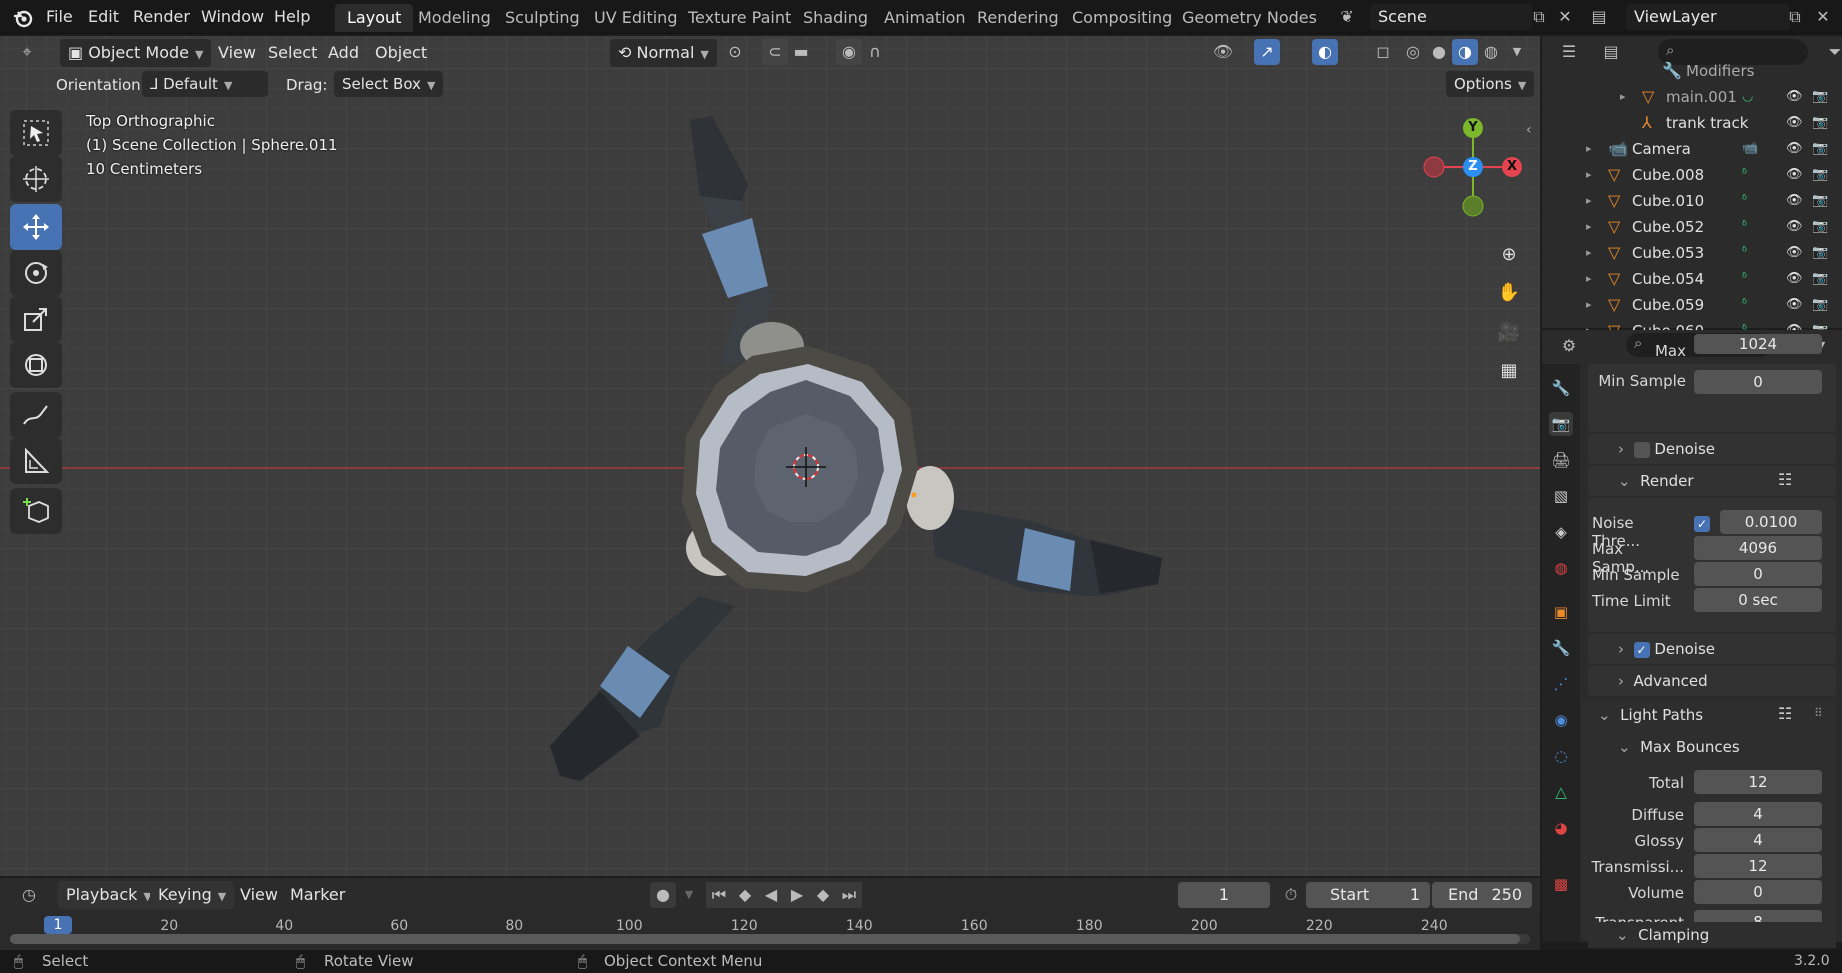 This screenshot has width=1842, height=973. Describe the element at coordinates (1641, 449) in the screenshot. I see `denoise-top-checkbox` at that location.